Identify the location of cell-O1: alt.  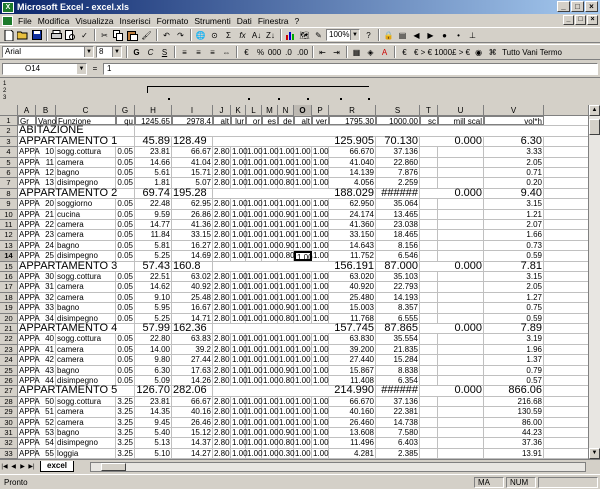
(303, 121).